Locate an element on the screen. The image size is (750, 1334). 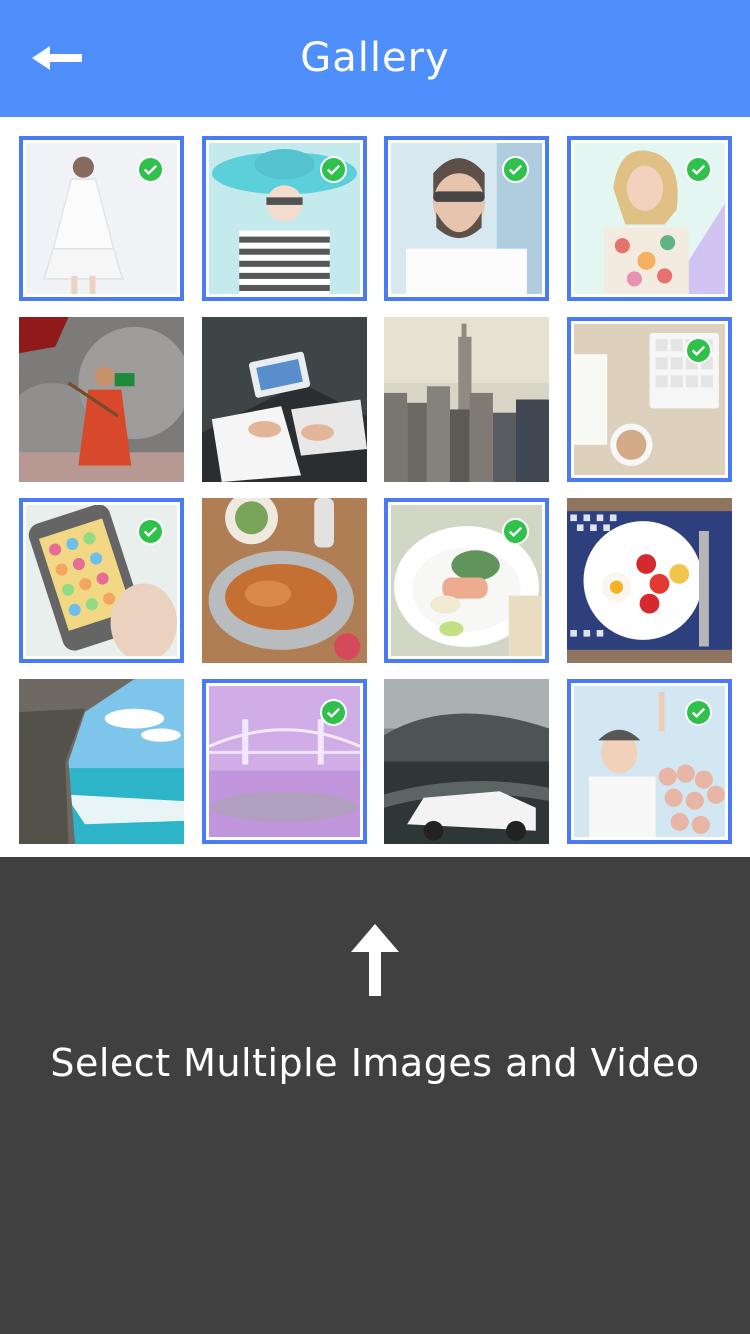
app-header: Gallery is located at coordinates (375, 58).